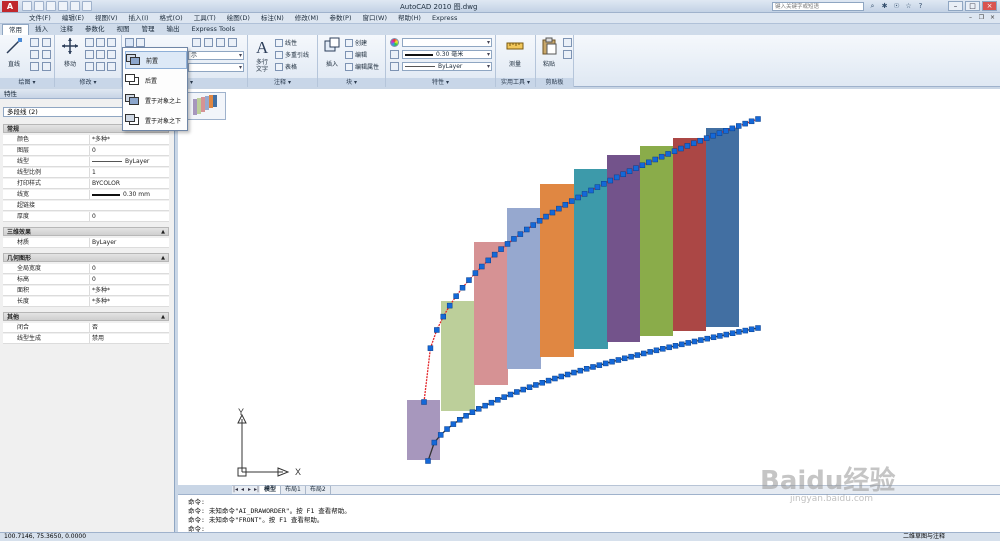  Describe the element at coordinates (818, 6) in the screenshot. I see `search-input: 键入关键字或短语` at that location.